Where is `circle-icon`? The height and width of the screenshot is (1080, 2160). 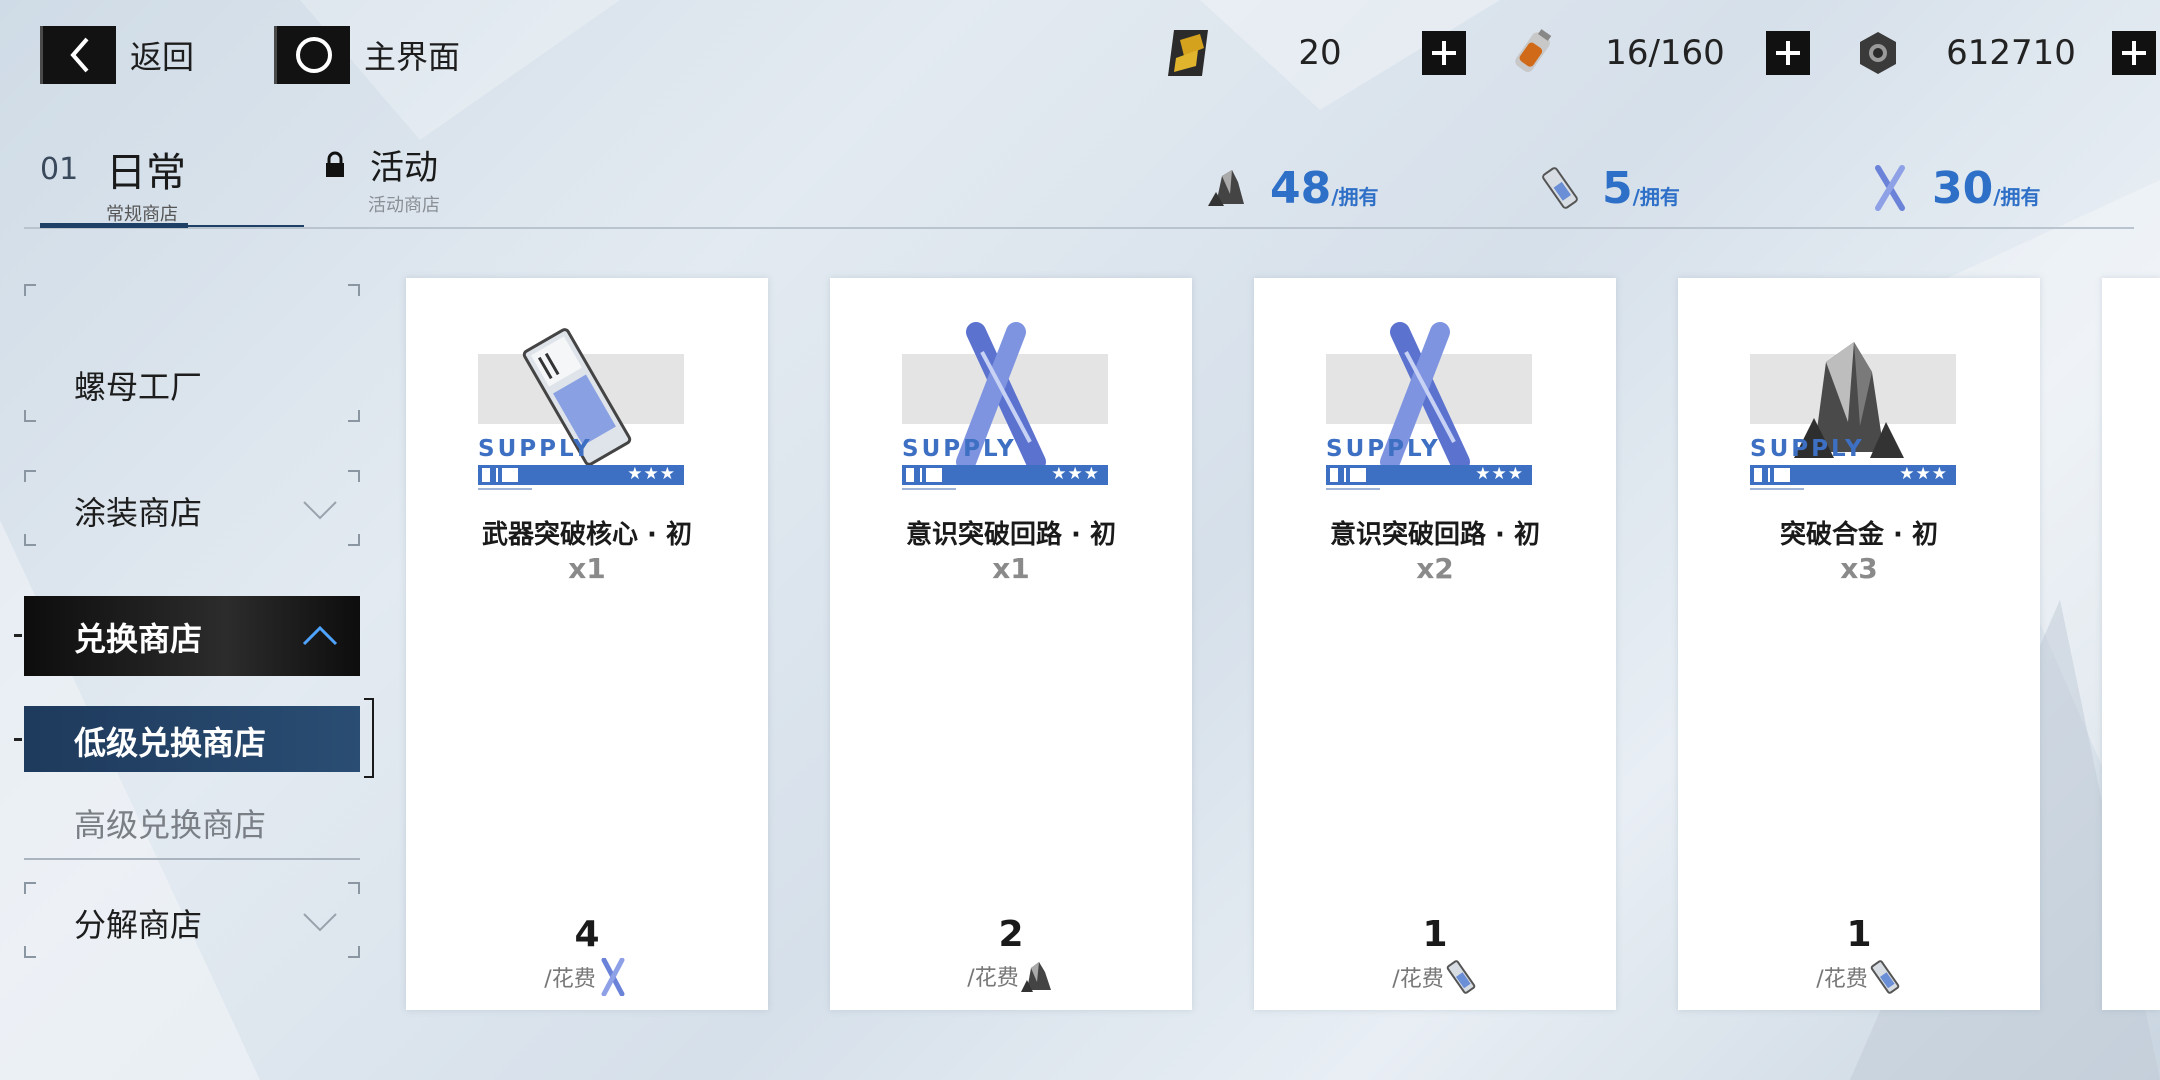 circle-icon is located at coordinates (313, 55).